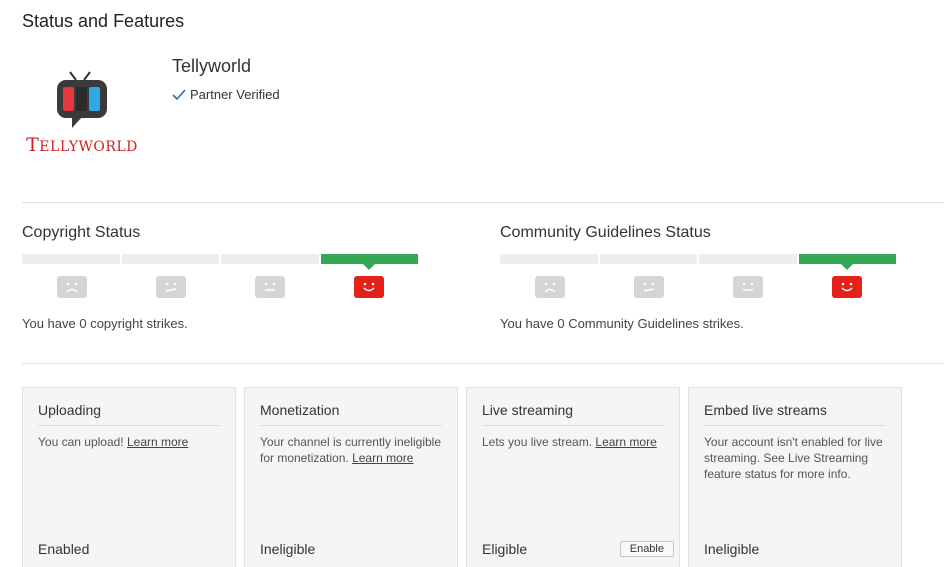 The width and height of the screenshot is (944, 567). I want to click on verified-label: Partner Verified, so click(235, 94).